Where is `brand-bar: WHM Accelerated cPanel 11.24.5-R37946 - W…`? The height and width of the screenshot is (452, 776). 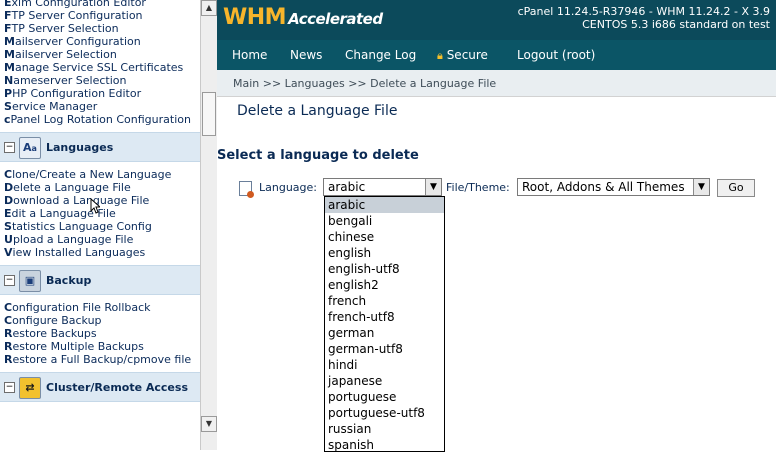 brand-bar: WHM Accelerated cPanel 11.24.5-R37946 - W… is located at coordinates (496, 20).